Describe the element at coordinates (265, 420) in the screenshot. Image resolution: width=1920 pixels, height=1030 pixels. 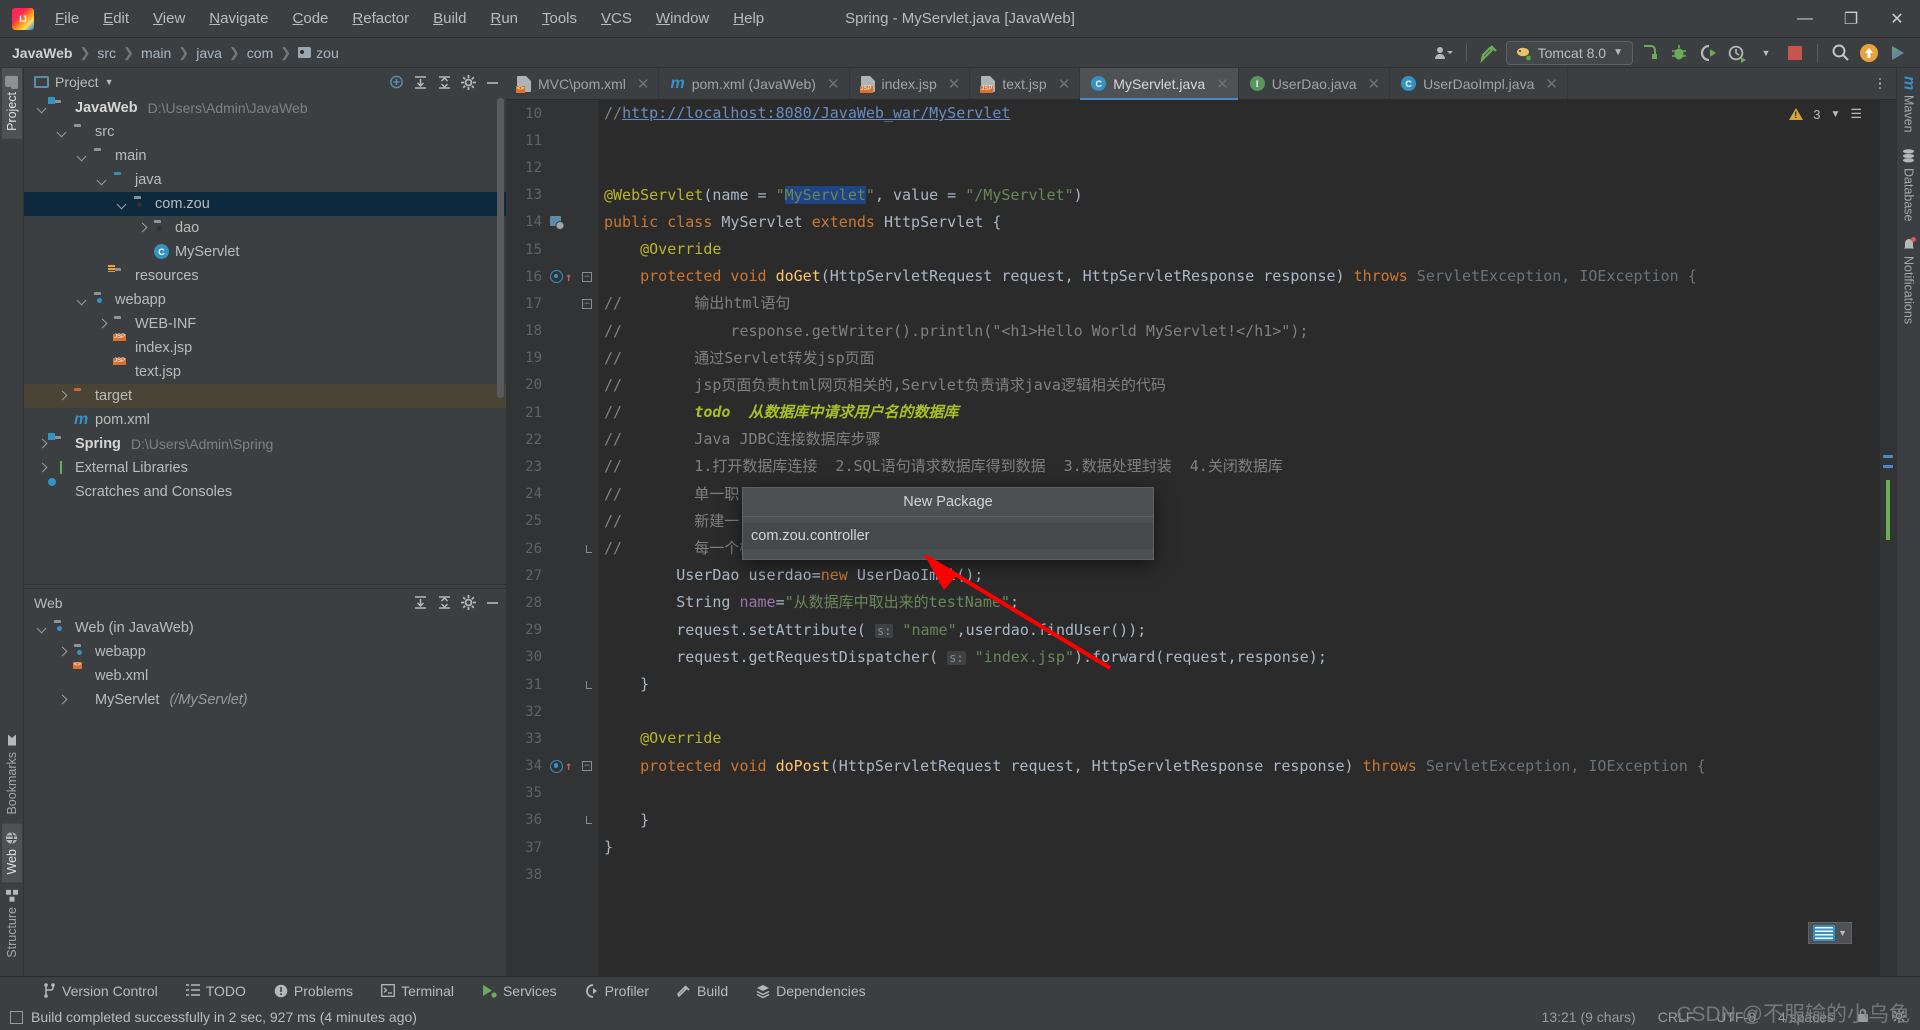
I see `project-tree-item-row: m pom.xml` at that location.